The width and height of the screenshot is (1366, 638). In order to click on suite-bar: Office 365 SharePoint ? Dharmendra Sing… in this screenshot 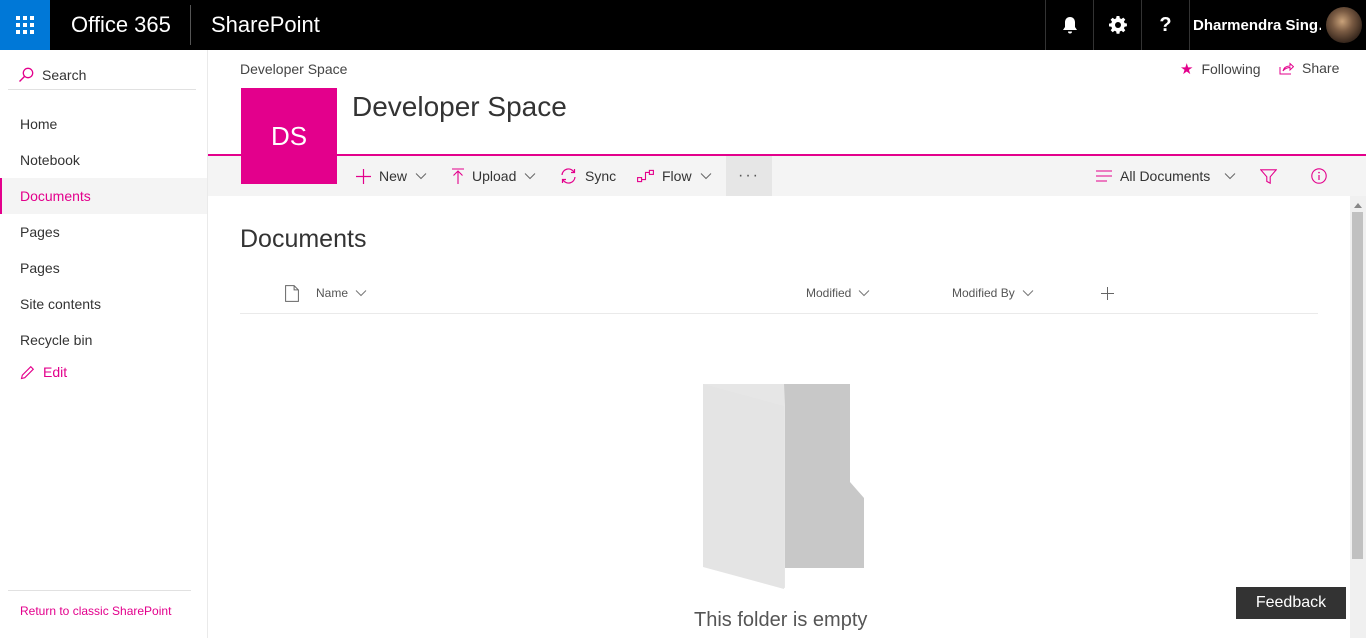, I will do `click(683, 25)`.